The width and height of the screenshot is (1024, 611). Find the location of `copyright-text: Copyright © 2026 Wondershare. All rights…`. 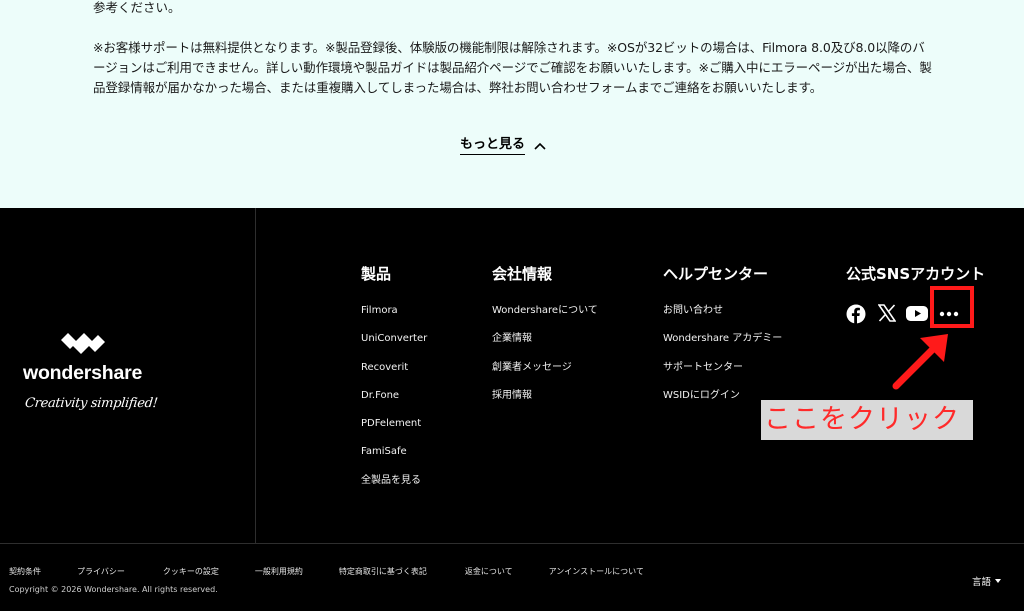

copyright-text: Copyright © 2026 Wondershare. All rights… is located at coordinates (113, 589).